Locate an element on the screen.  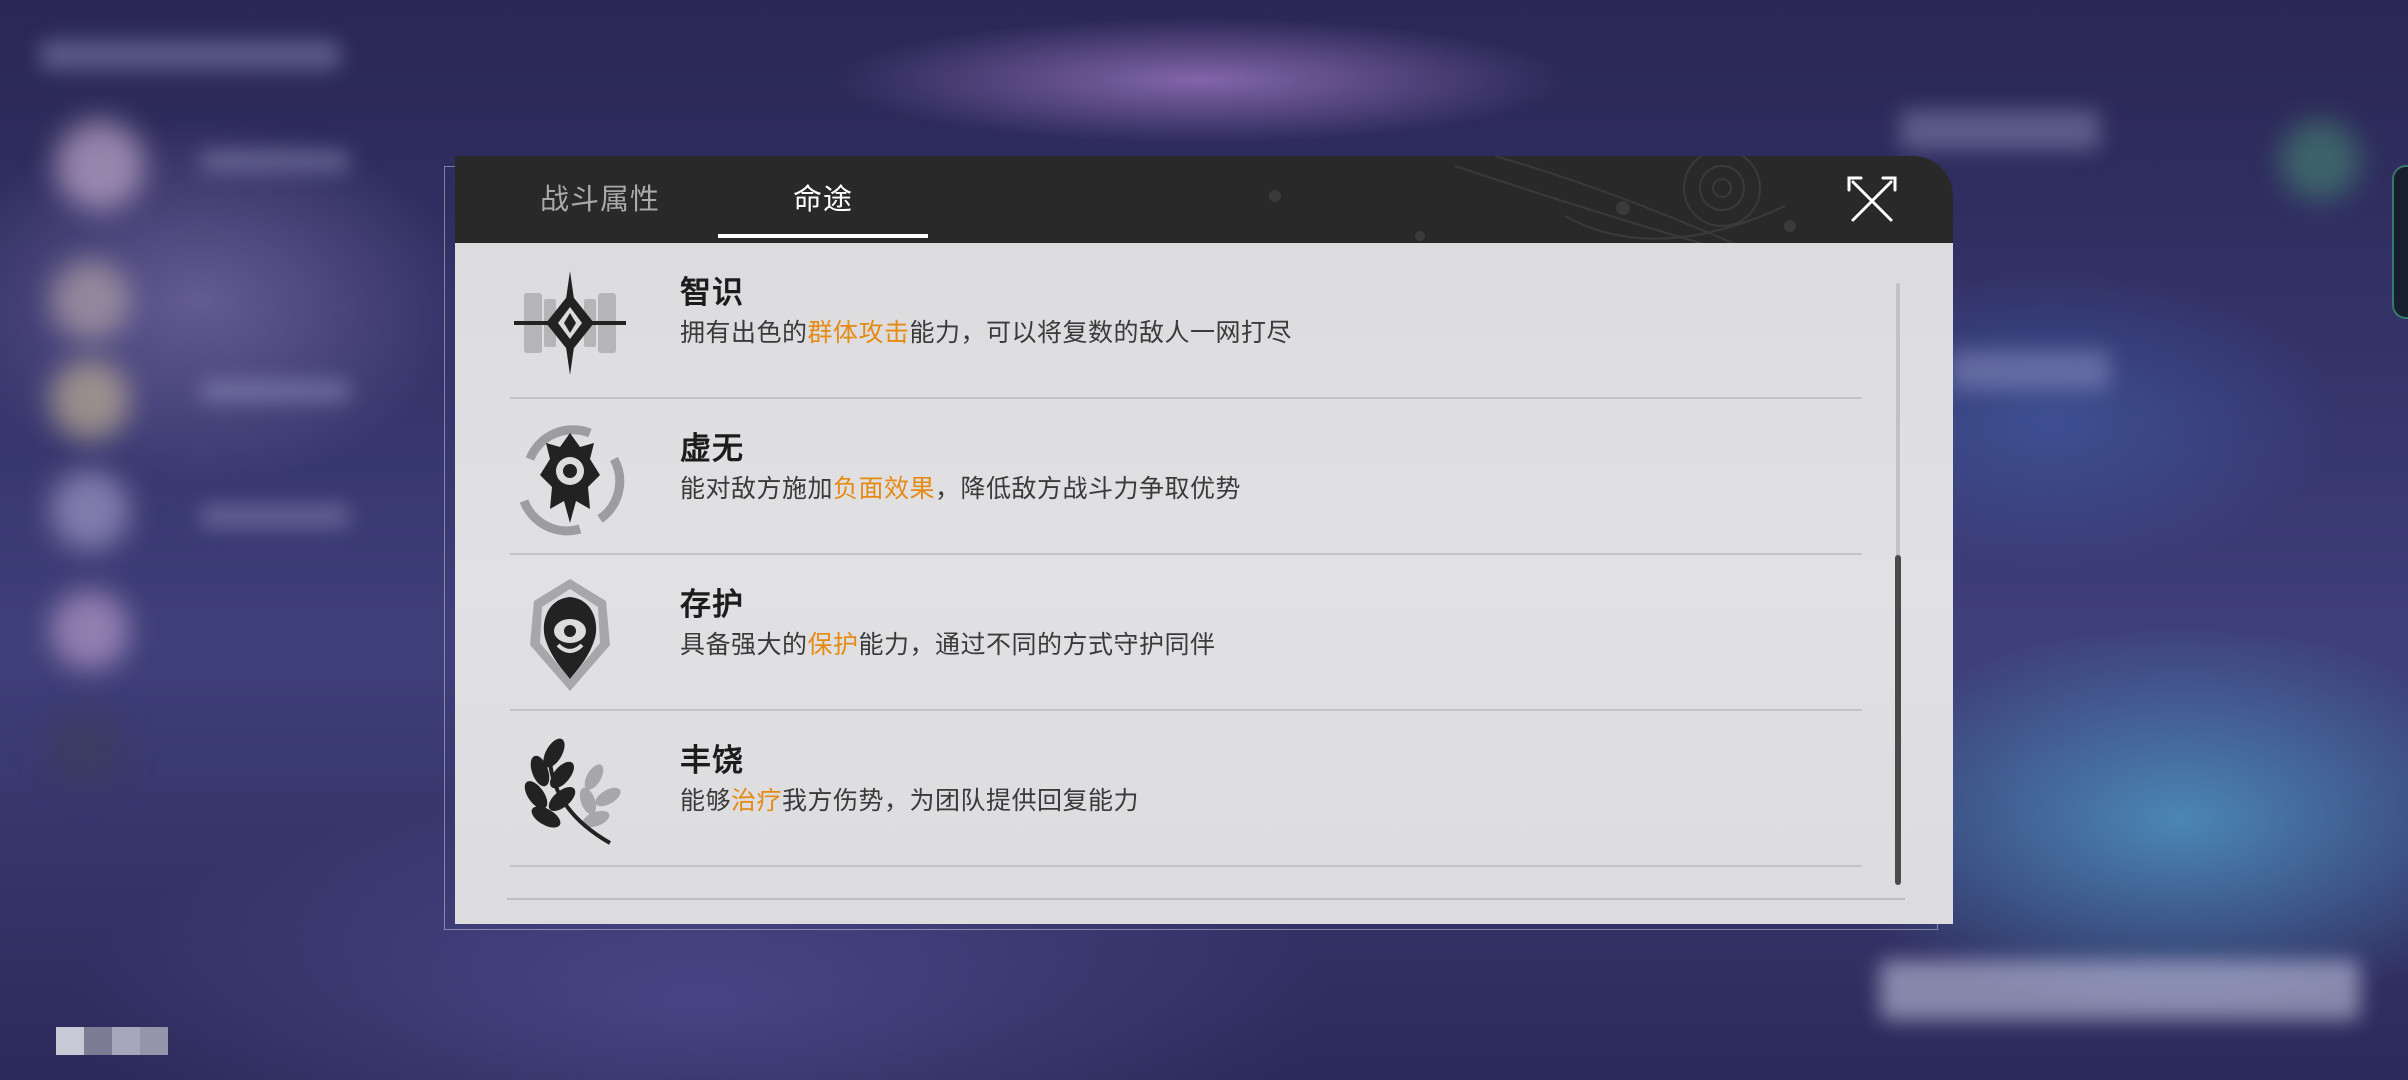
bg-glow is located at coordinates (2320, 160).